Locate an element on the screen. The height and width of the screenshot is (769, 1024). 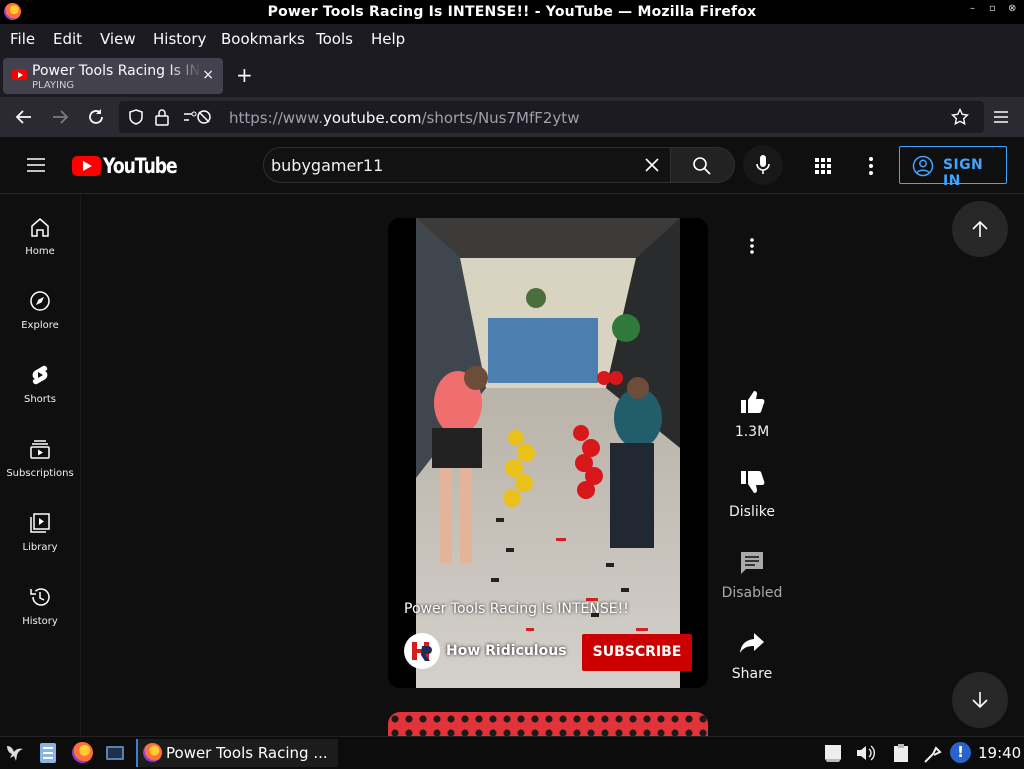
start-menu-bird-icon is located at coordinates (15, 753).